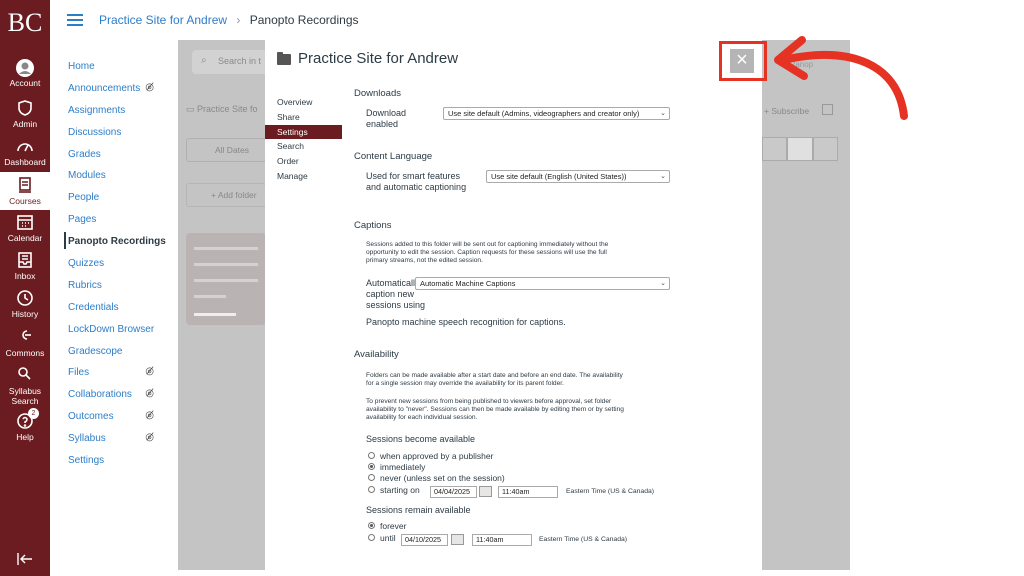 Image resolution: width=1024 pixels, height=576 pixels. Describe the element at coordinates (118, 71) in the screenshot. I see `course-nav-home: Home` at that location.